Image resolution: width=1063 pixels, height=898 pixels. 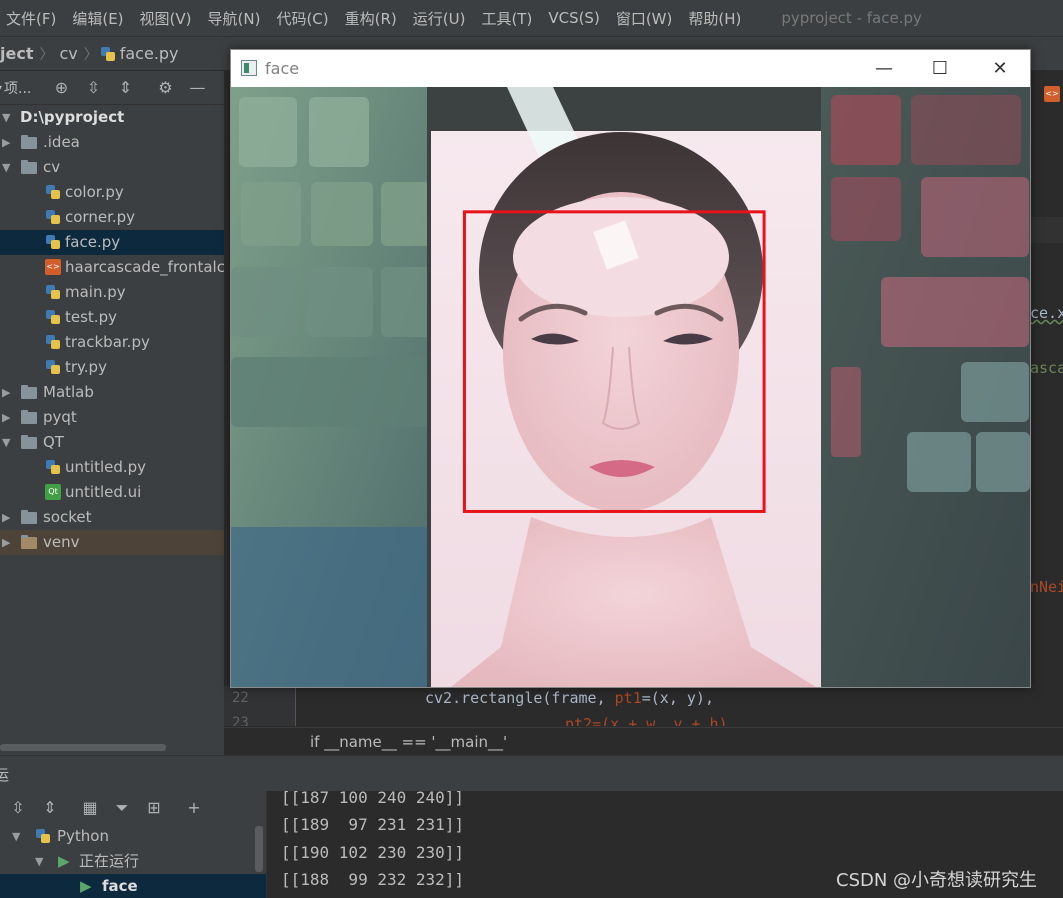 What do you see at coordinates (1052, 94) in the screenshot?
I see `xml-file-icon: <>` at bounding box center [1052, 94].